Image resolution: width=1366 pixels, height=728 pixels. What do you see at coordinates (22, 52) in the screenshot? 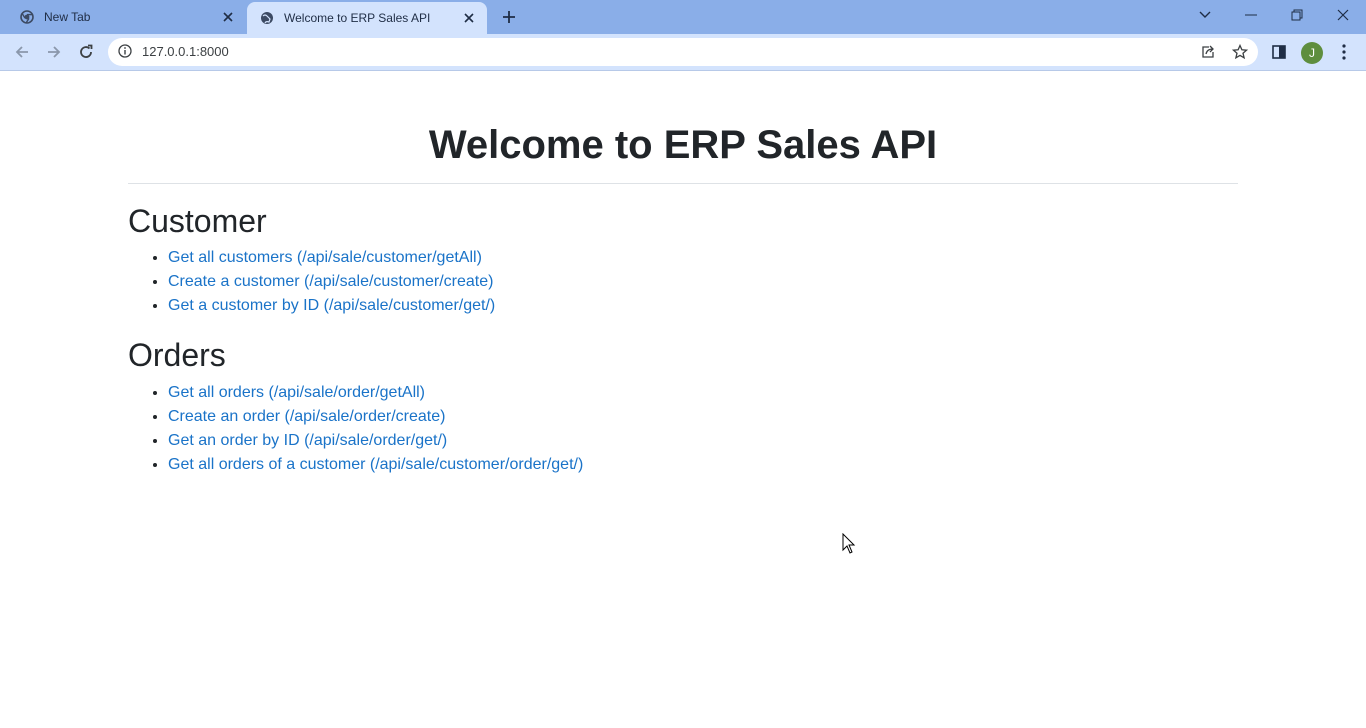
I see `back-button` at bounding box center [22, 52].